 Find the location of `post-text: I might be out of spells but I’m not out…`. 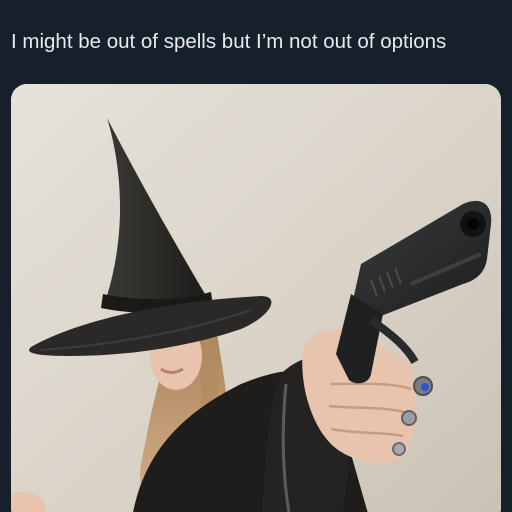

post-text: I might be out of spells but I’m not out… is located at coordinates (229, 41).